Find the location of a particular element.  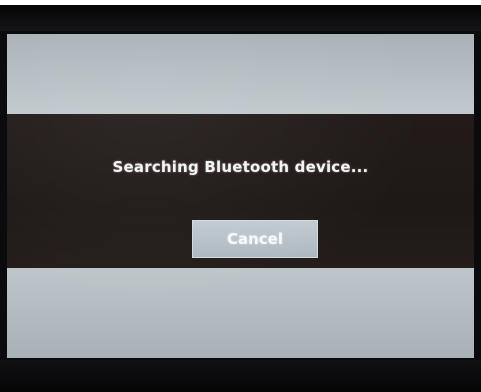

cancel-button: Cancel is located at coordinates (255, 239).